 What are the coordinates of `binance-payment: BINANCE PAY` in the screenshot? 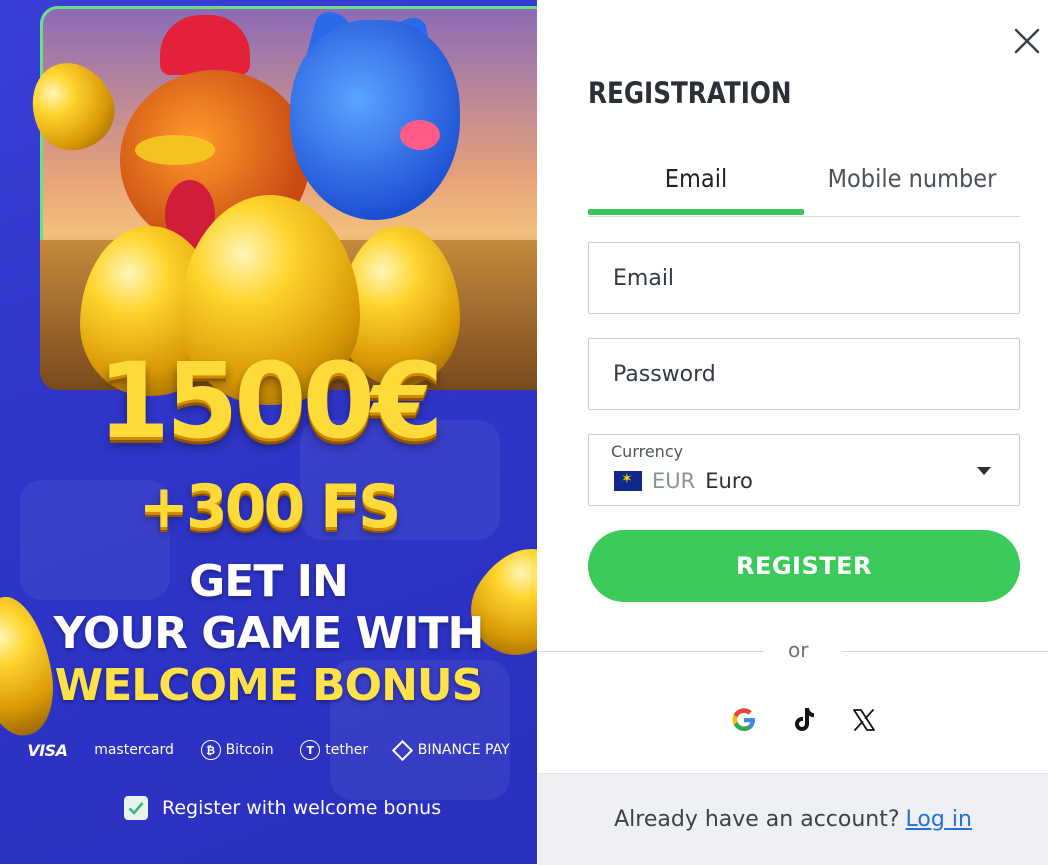 It's located at (450, 750).